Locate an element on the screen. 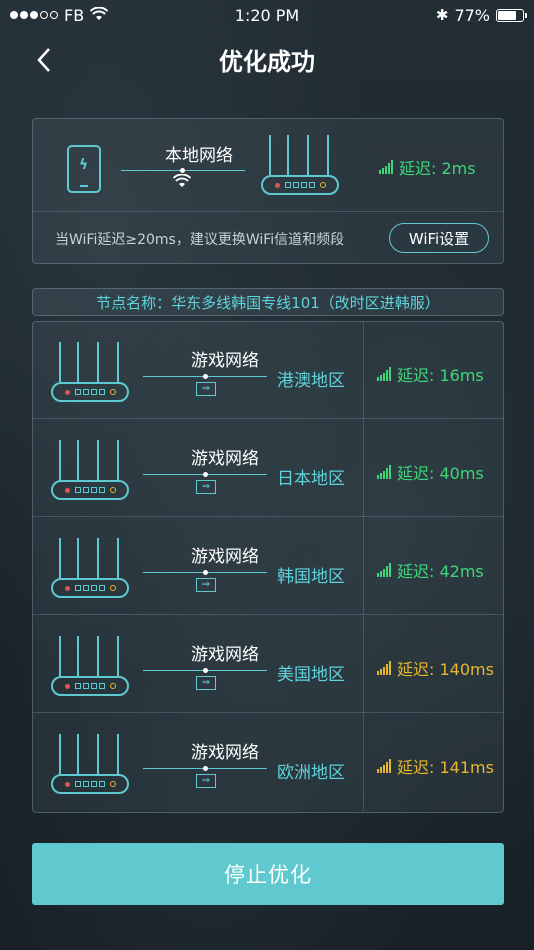  carrier-label: FB is located at coordinates (74, 15).